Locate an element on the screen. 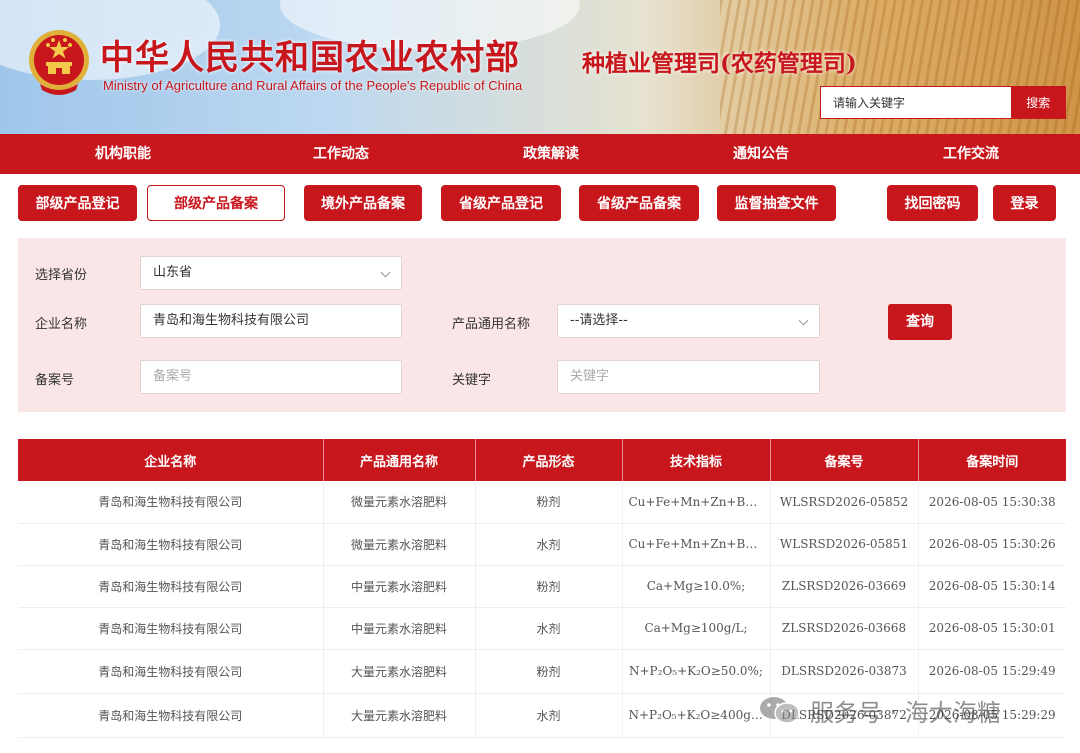 The image size is (1080, 753). record-no-label: 备案号 is located at coordinates (55, 380).